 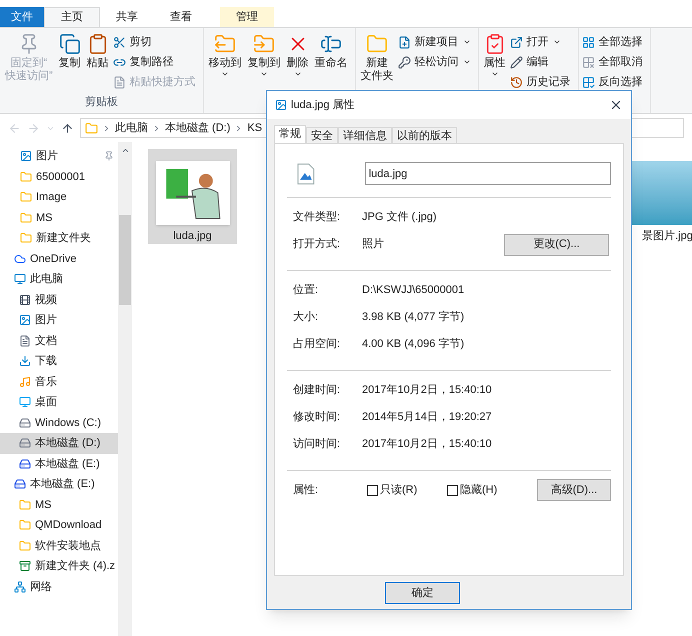 I want to click on ribbon-button: 属性, so click(x=495, y=73).